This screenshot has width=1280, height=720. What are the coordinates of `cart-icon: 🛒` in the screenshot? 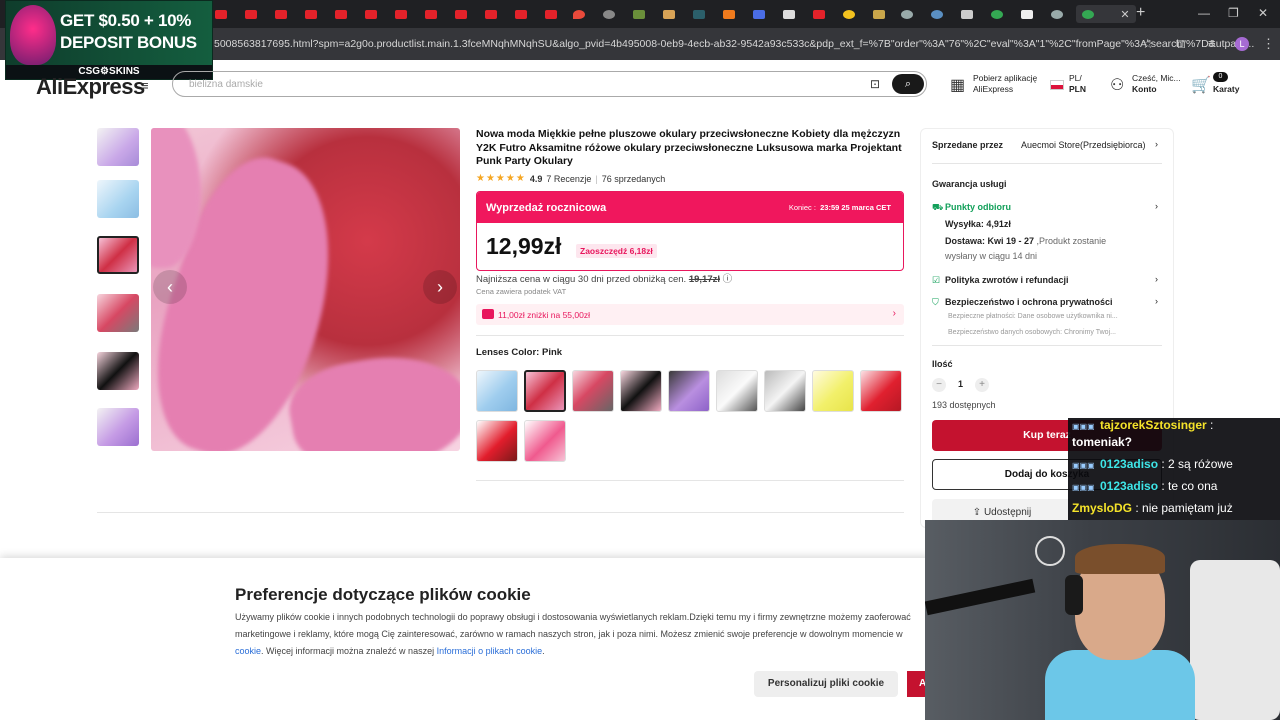 It's located at (1201, 85).